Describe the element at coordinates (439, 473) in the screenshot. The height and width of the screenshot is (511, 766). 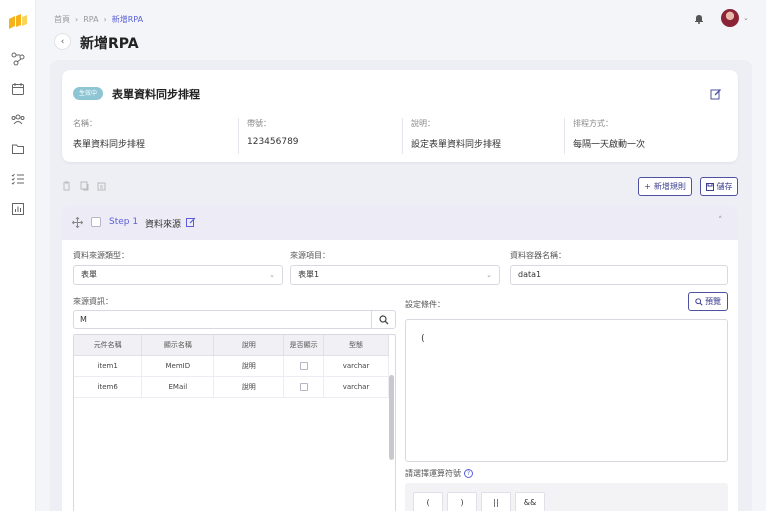
I see `operators-label: 請選擇運算符號 ?` at that location.